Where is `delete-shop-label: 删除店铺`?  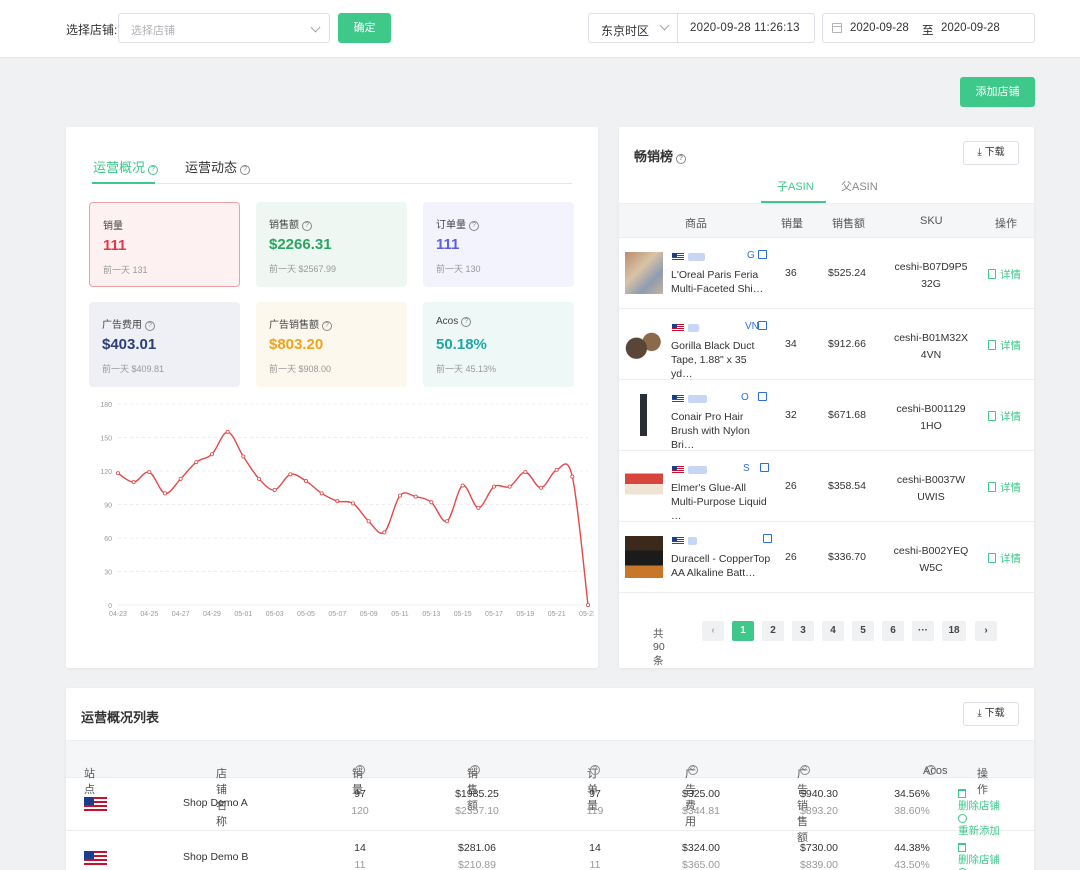 delete-shop-label: 删除店铺 is located at coordinates (979, 860).